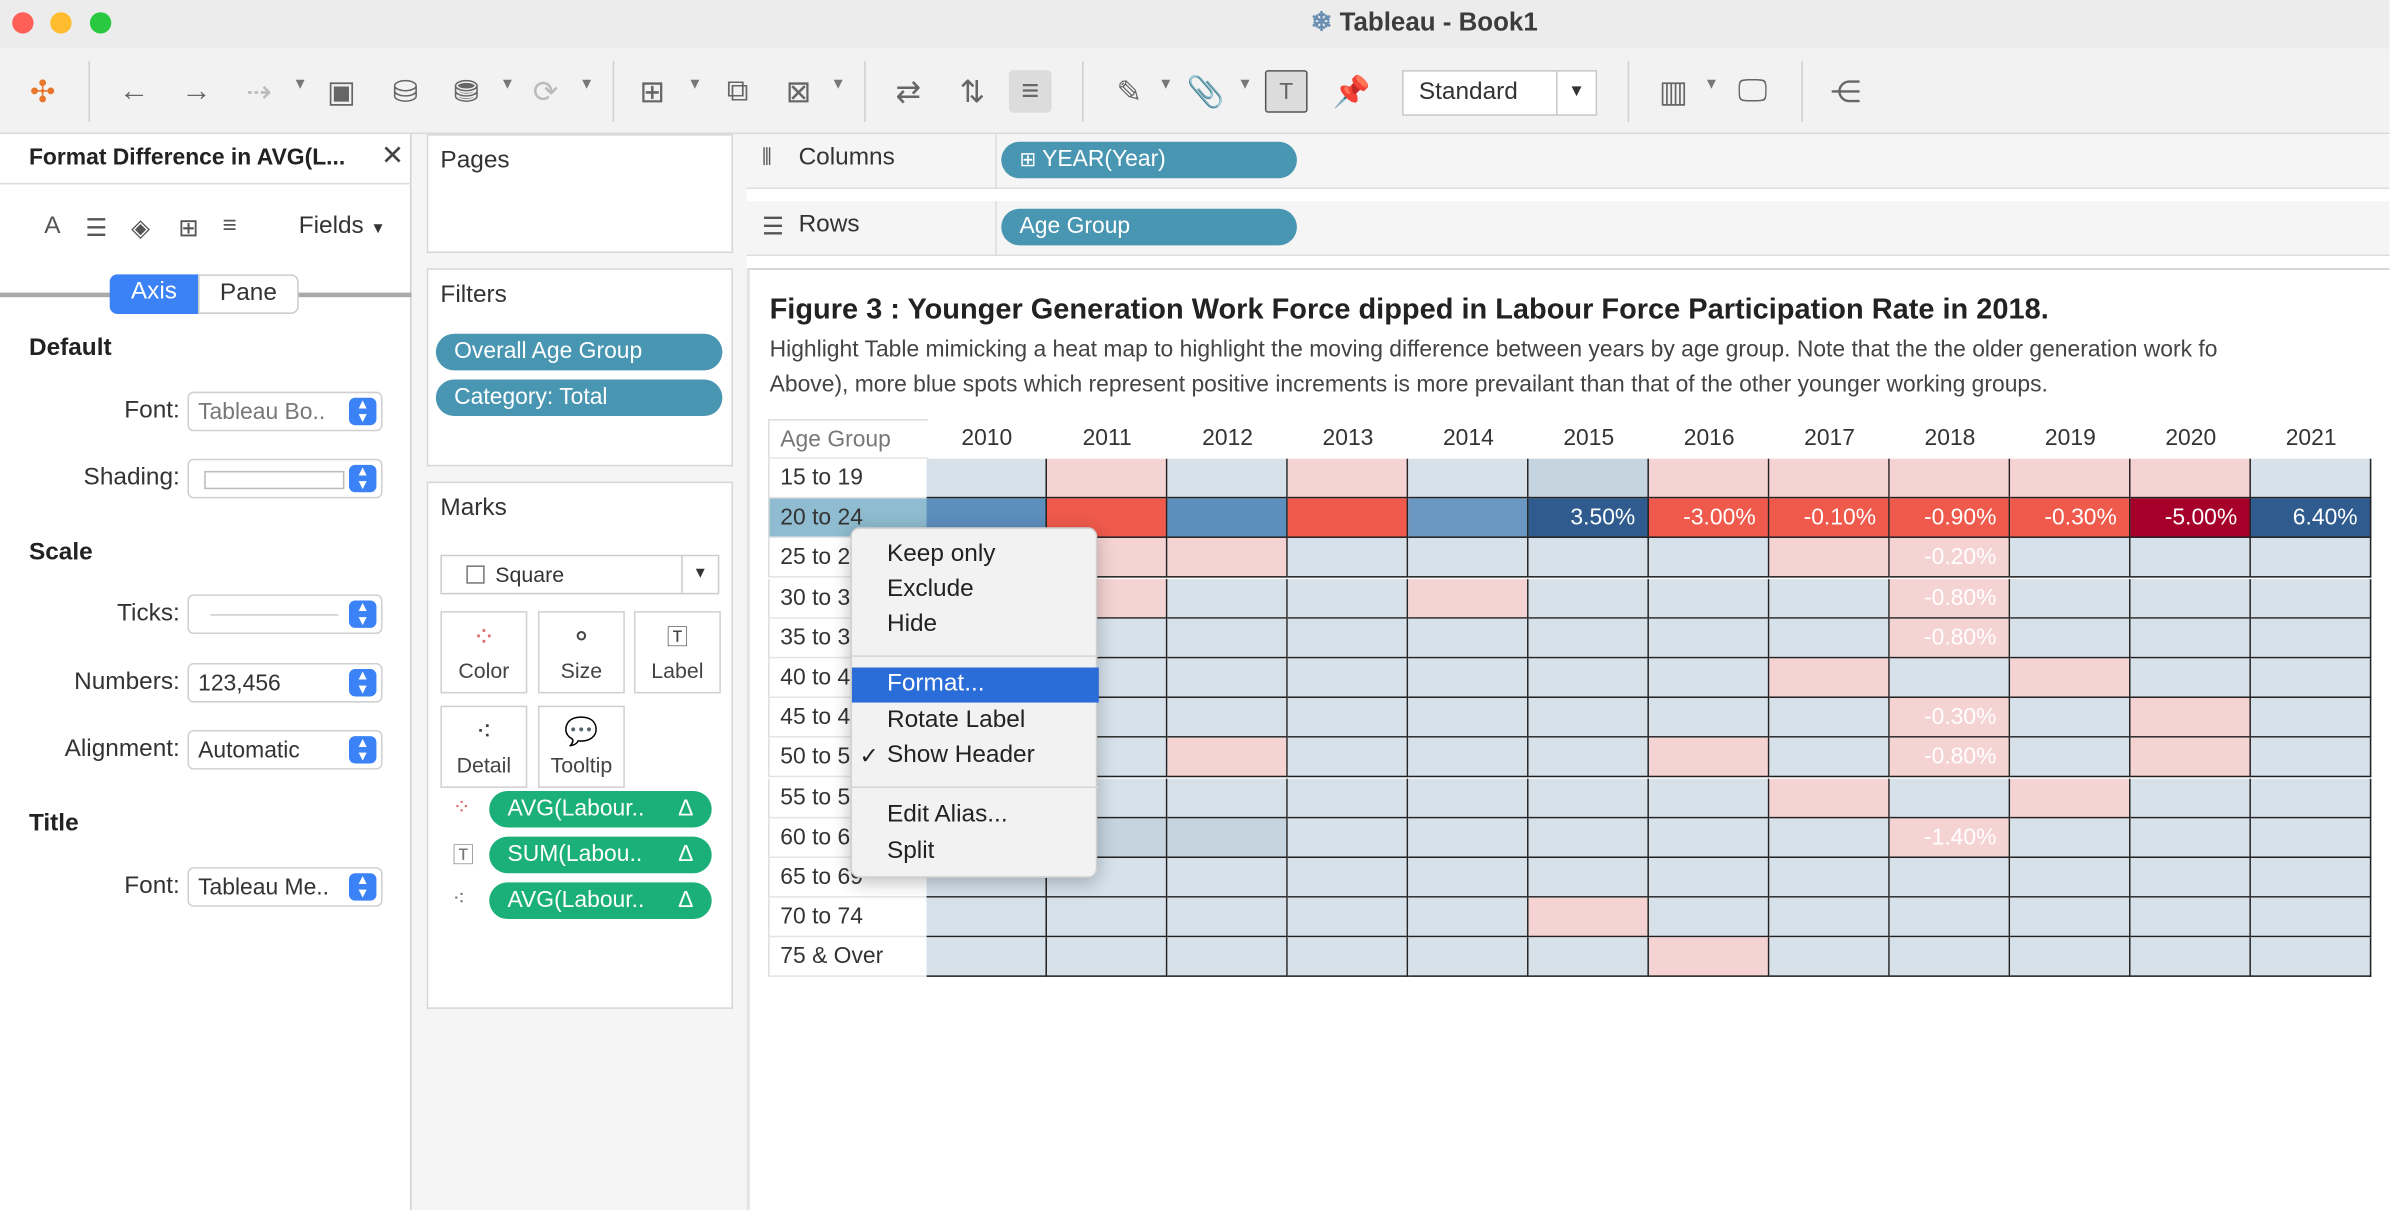 Image resolution: width=2390 pixels, height=1210 pixels. Describe the element at coordinates (600, 855) in the screenshot. I see `marks-pill-label: SUM(Labou.. Δ` at that location.